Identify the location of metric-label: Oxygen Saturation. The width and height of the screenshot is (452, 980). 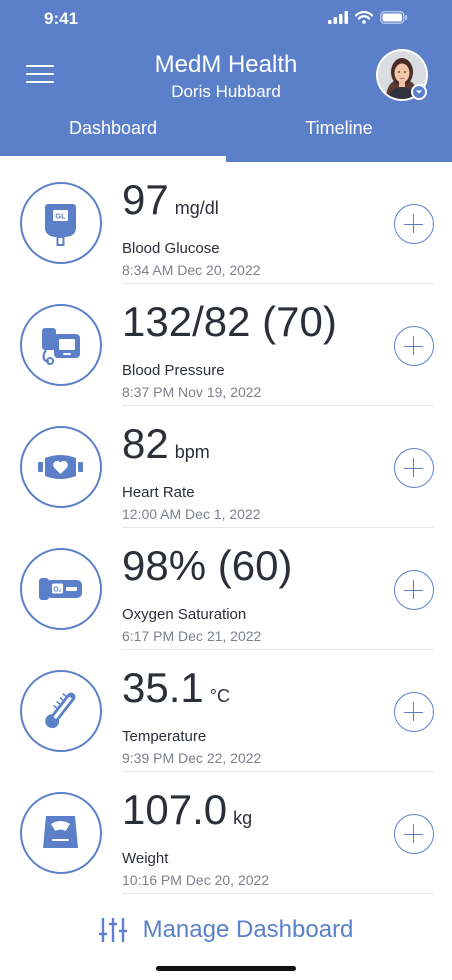
(184, 614).